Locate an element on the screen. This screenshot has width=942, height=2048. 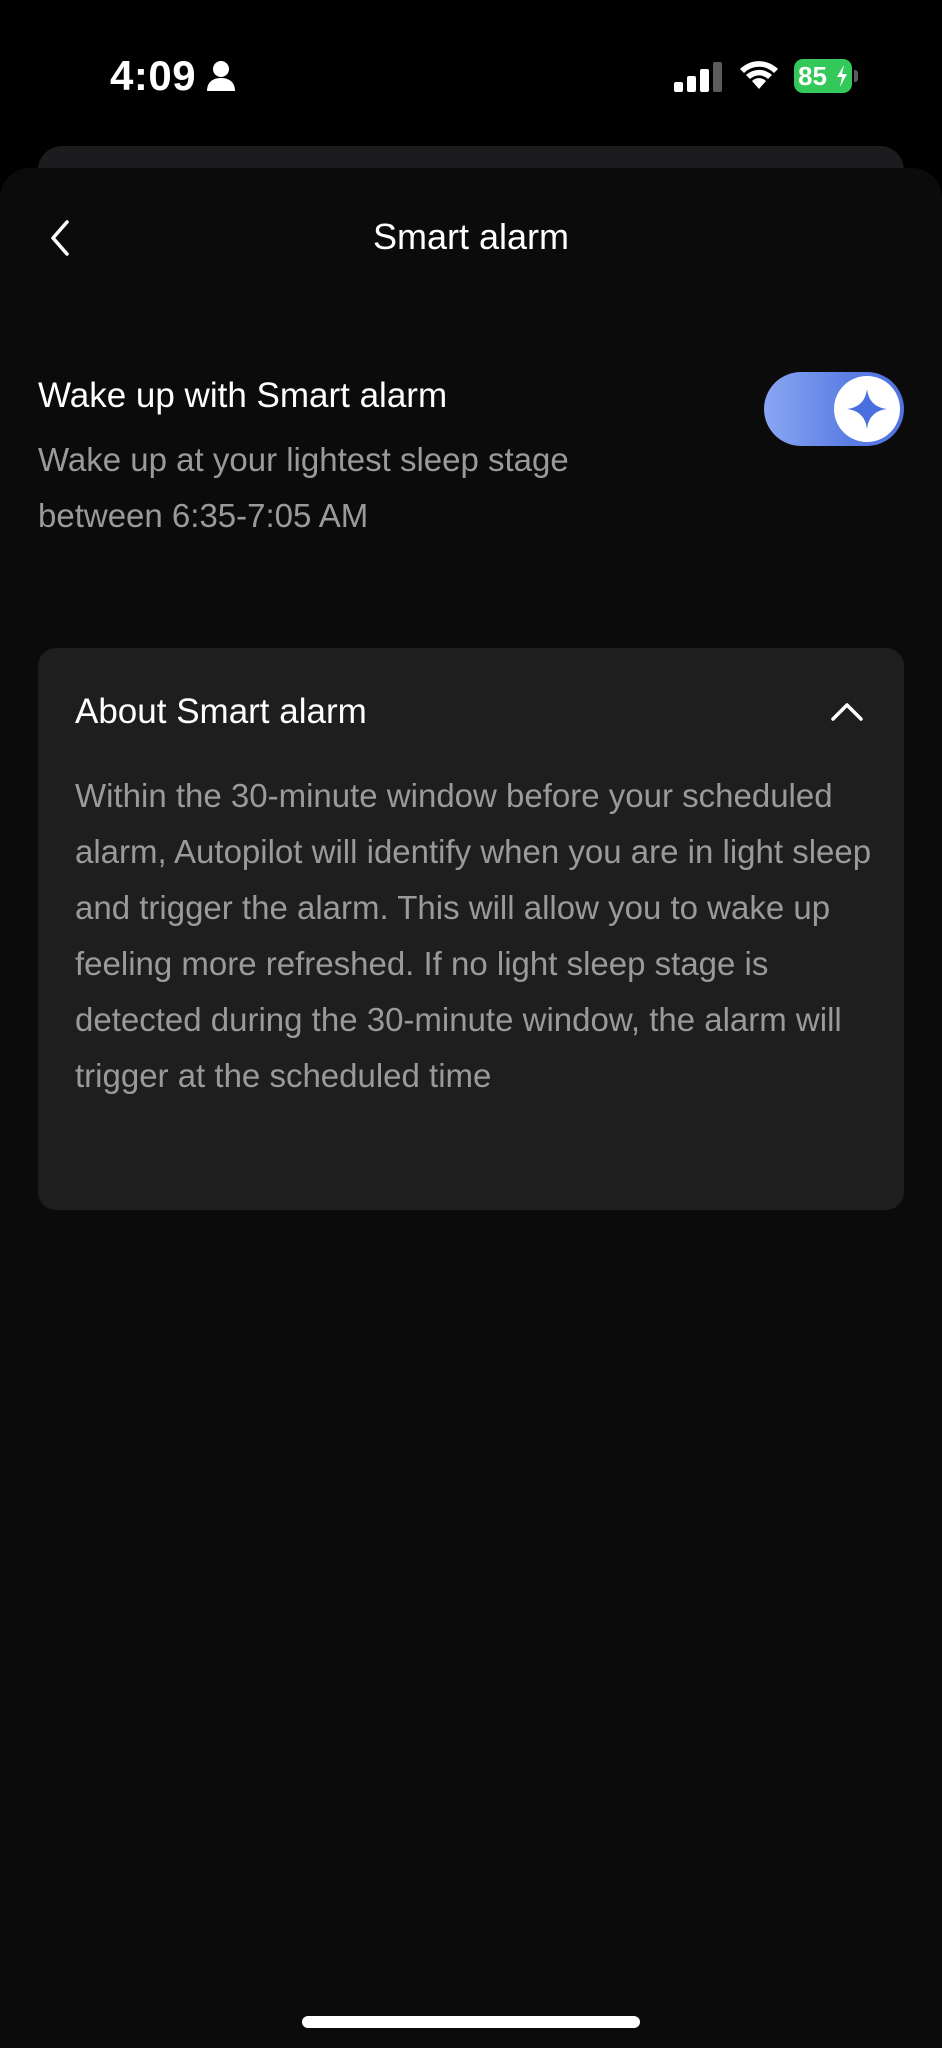
about-smart-alarm-header: About Smart alarm is located at coordinates (471, 713).